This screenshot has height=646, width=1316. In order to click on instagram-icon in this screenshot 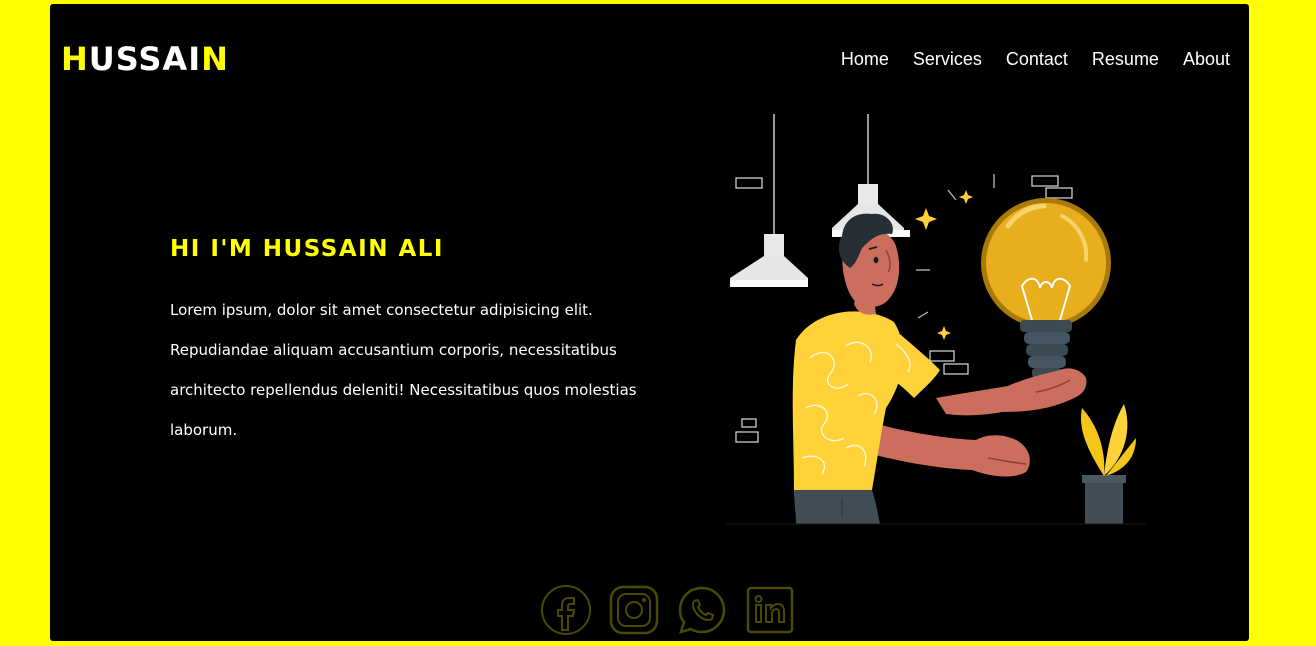, I will do `click(634, 610)`.